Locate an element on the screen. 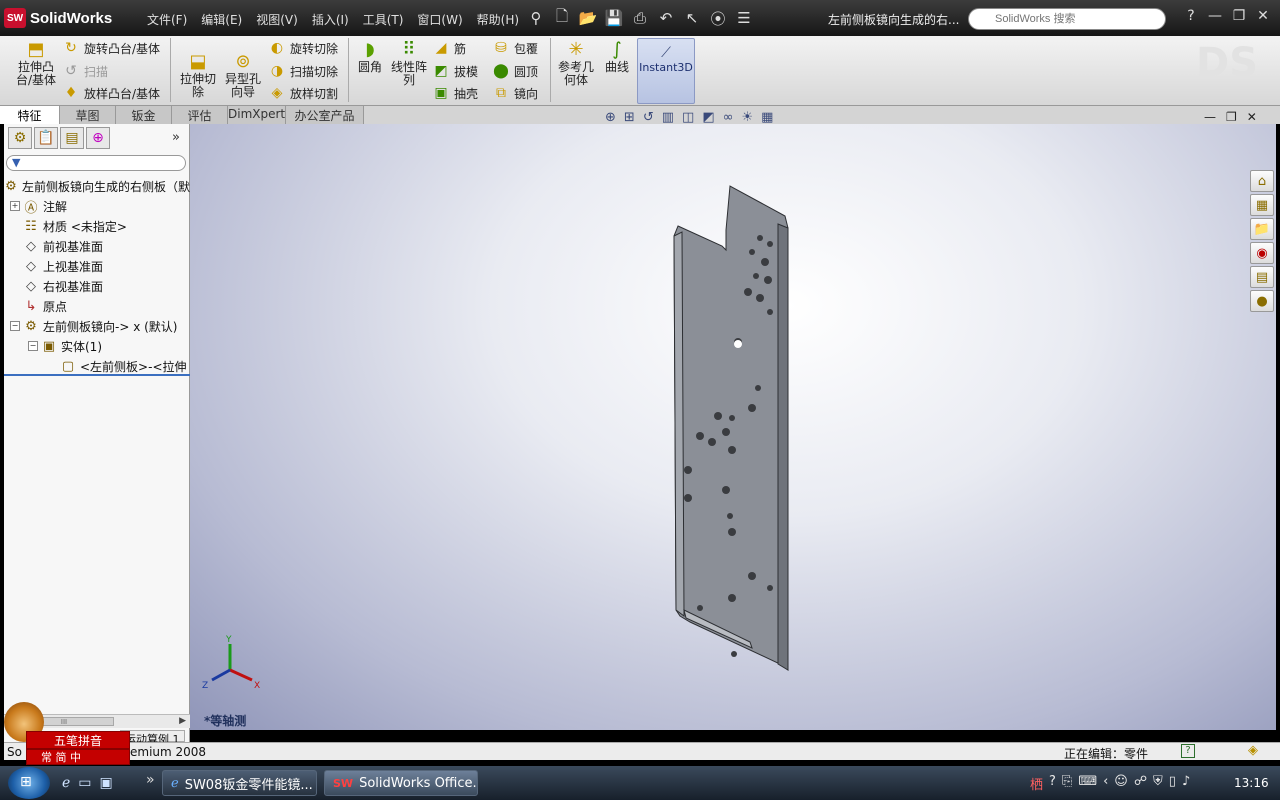  help-icon: ? is located at coordinates (1191, 16).